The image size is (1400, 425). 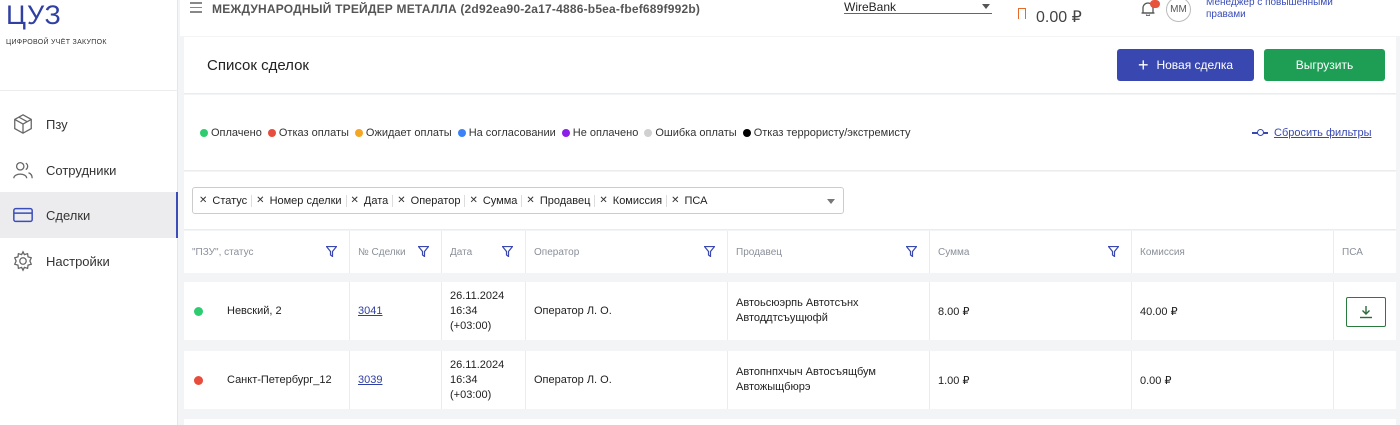 What do you see at coordinates (23, 124) in the screenshot?
I see `cube-icon` at bounding box center [23, 124].